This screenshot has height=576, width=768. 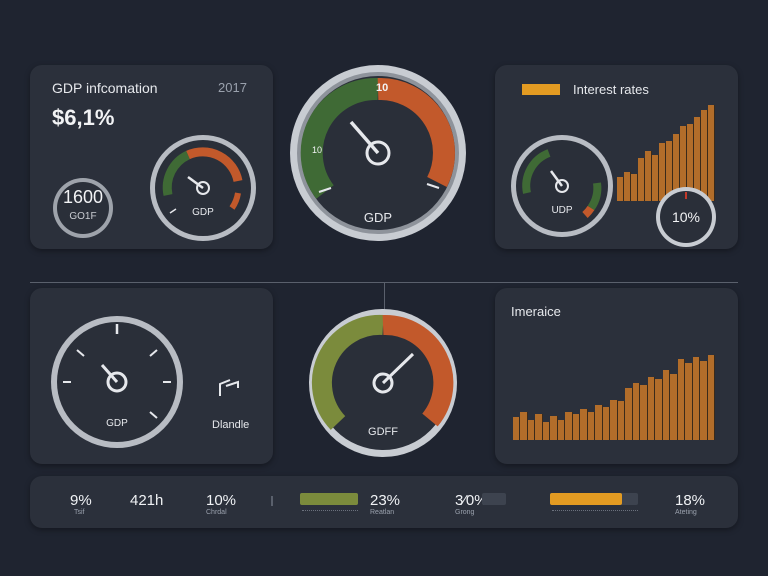 I want to click on panel-title: GDP infcomation, so click(x=105, y=88).